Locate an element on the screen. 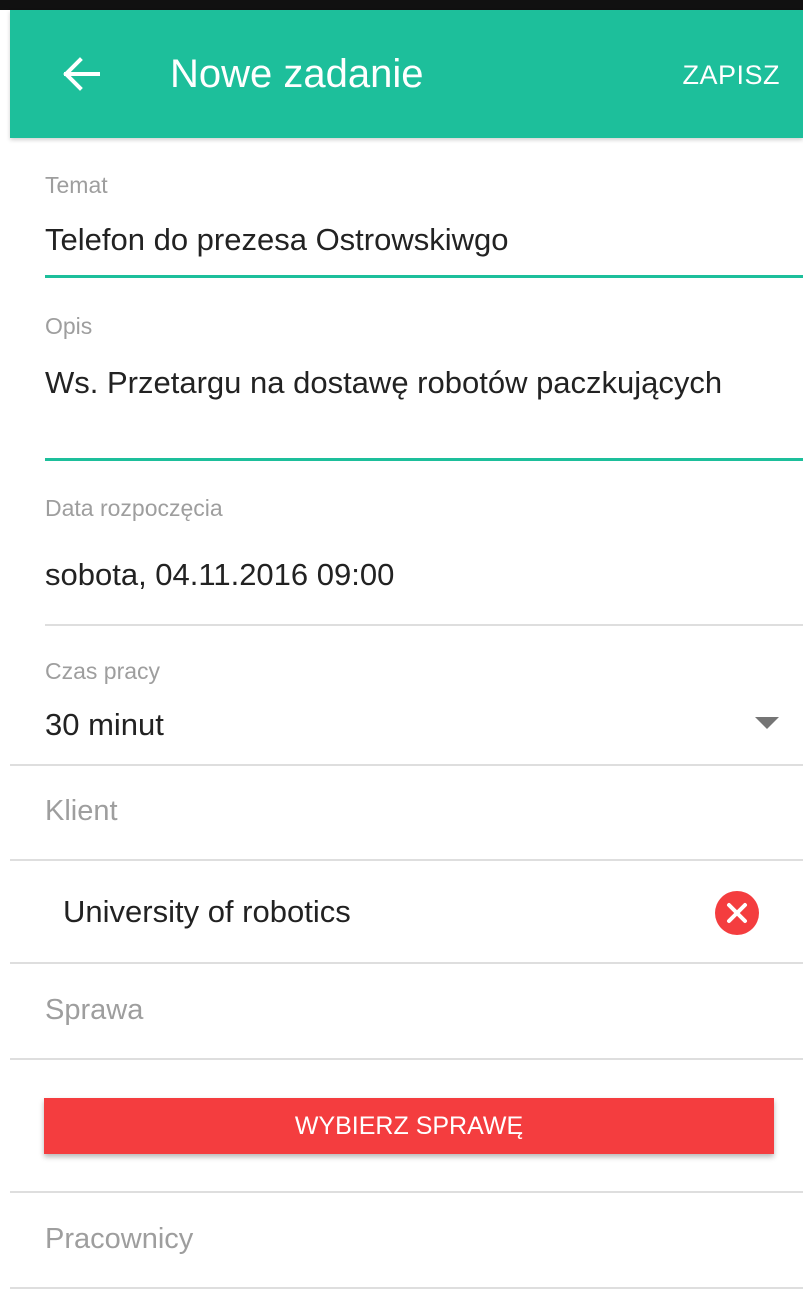 The width and height of the screenshot is (803, 1303). matter-button-divider is located at coordinates (406, 1192).